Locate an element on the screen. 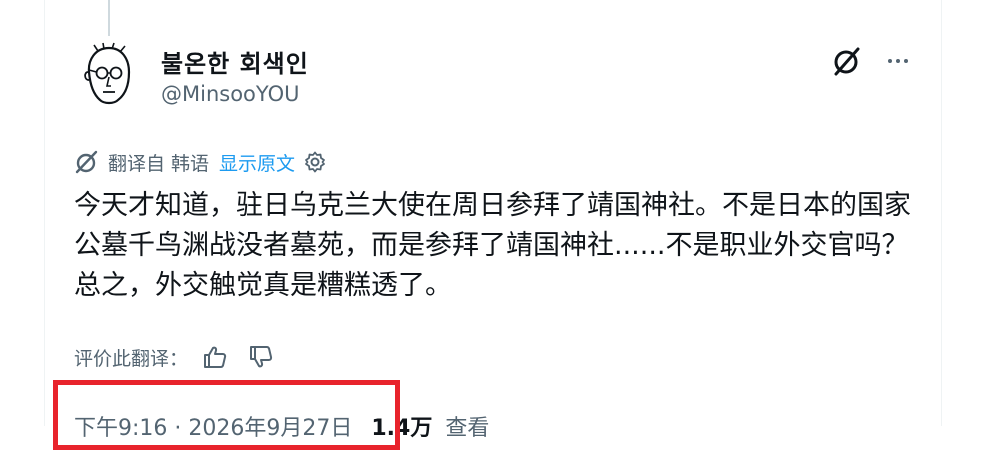  display-name: 불온한 회색인 is located at coordinates (235, 61).